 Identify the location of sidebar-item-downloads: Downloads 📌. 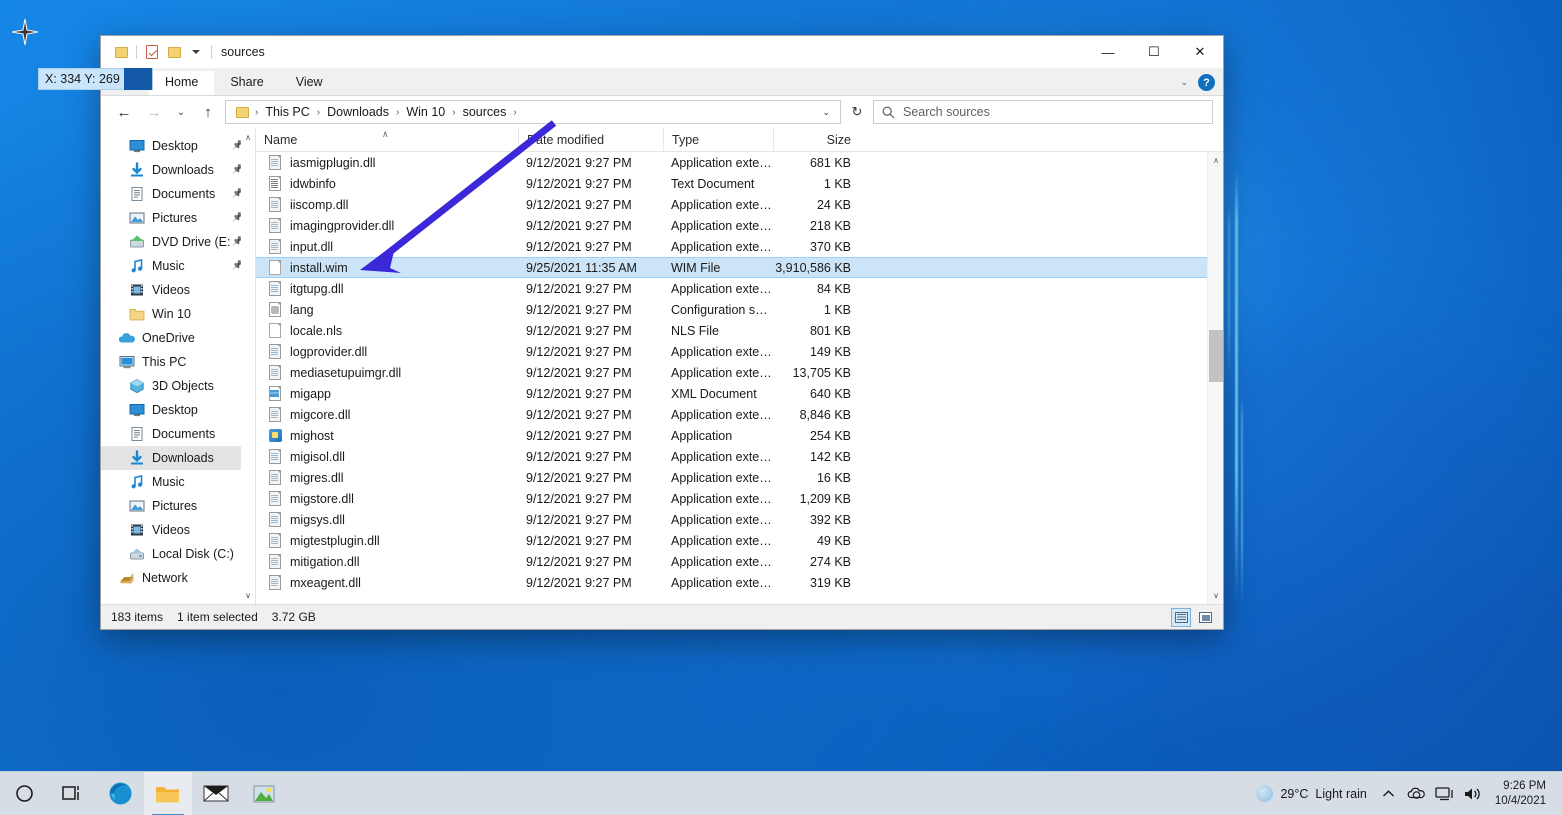
(178, 170).